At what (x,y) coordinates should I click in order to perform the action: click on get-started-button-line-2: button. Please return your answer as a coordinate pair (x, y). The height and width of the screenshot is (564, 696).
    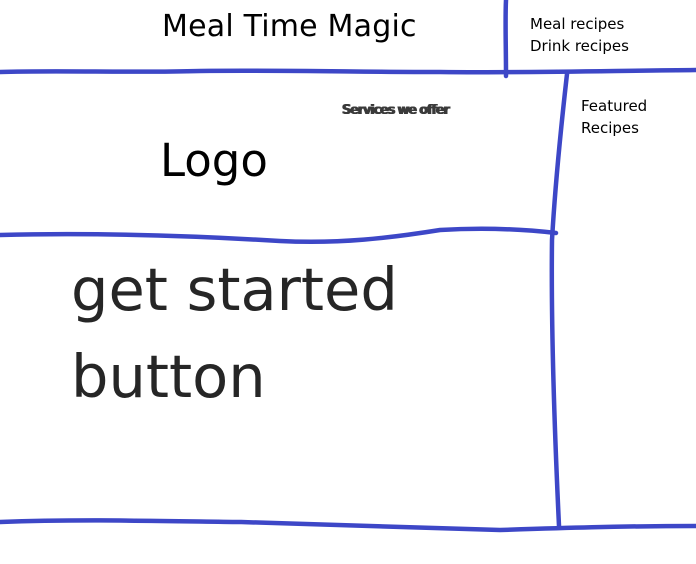
    Looking at the image, I should click on (168, 376).